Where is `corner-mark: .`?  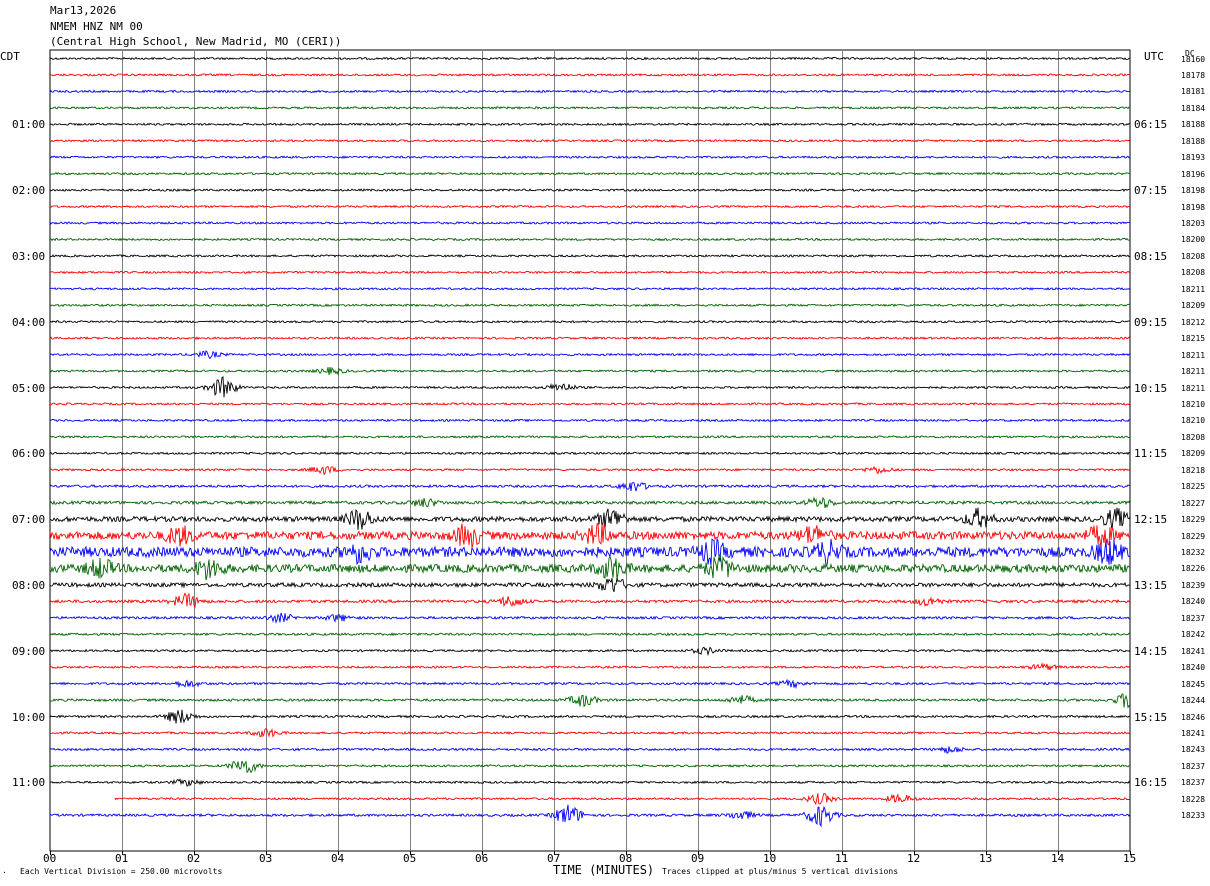 corner-mark: . is located at coordinates (4, 870).